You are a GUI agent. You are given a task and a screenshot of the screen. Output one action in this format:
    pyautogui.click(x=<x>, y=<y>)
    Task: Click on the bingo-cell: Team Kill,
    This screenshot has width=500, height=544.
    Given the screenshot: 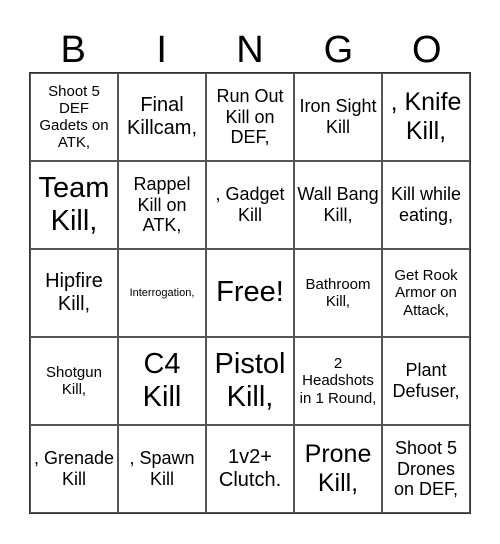 What is the action you would take?
    pyautogui.click(x=74, y=205)
    